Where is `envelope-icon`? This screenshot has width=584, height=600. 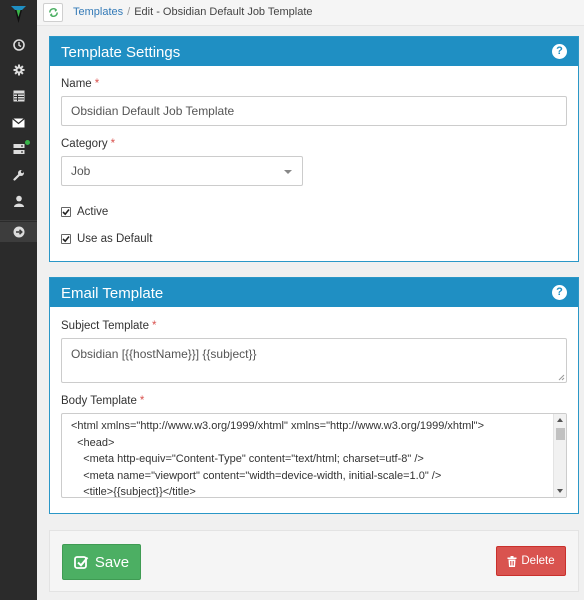 envelope-icon is located at coordinates (18, 123).